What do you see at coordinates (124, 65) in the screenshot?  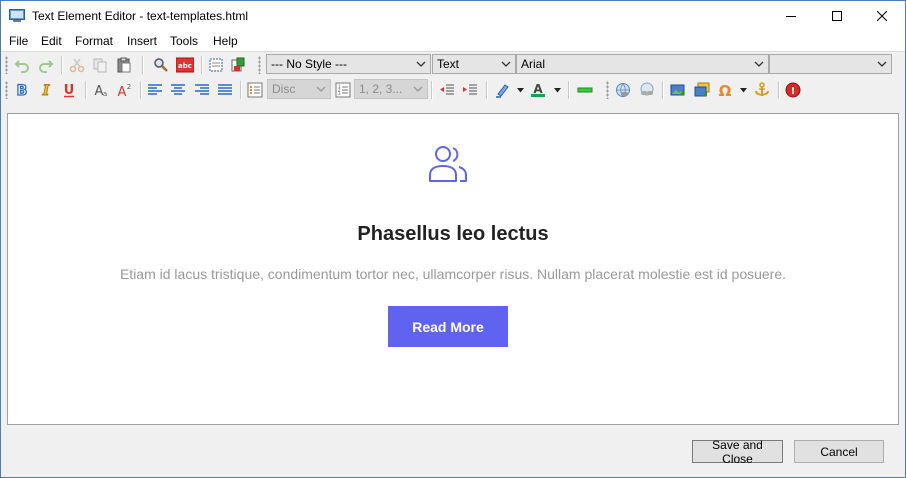 I see `paste-button` at bounding box center [124, 65].